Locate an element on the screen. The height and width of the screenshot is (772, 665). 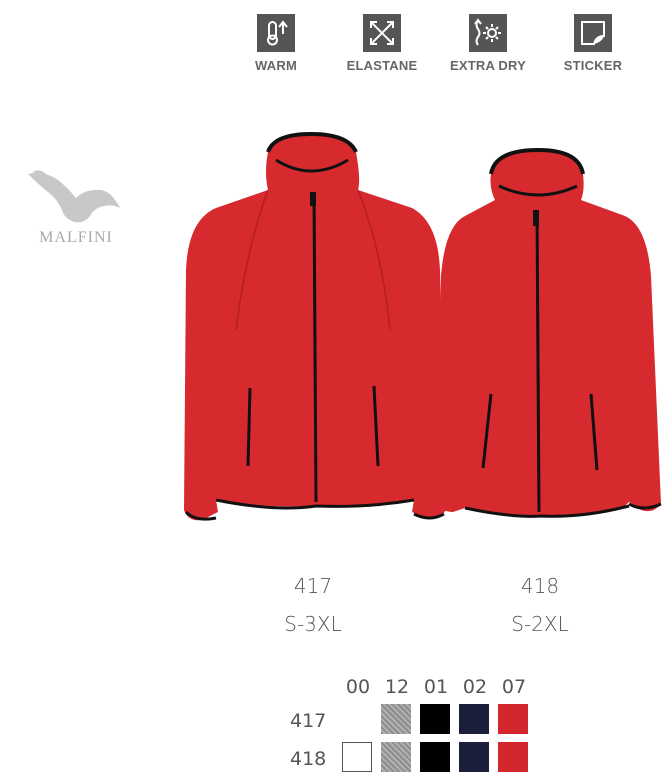
feature-label: STICKER is located at coordinates (593, 65).